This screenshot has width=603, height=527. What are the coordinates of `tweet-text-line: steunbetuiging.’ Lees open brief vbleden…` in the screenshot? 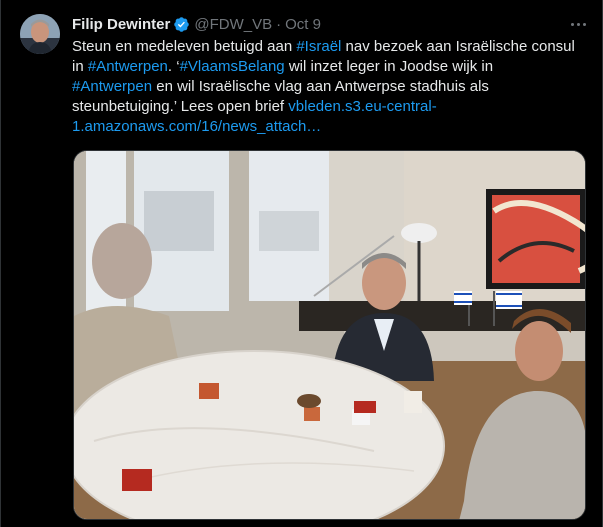 It's located at (332, 107).